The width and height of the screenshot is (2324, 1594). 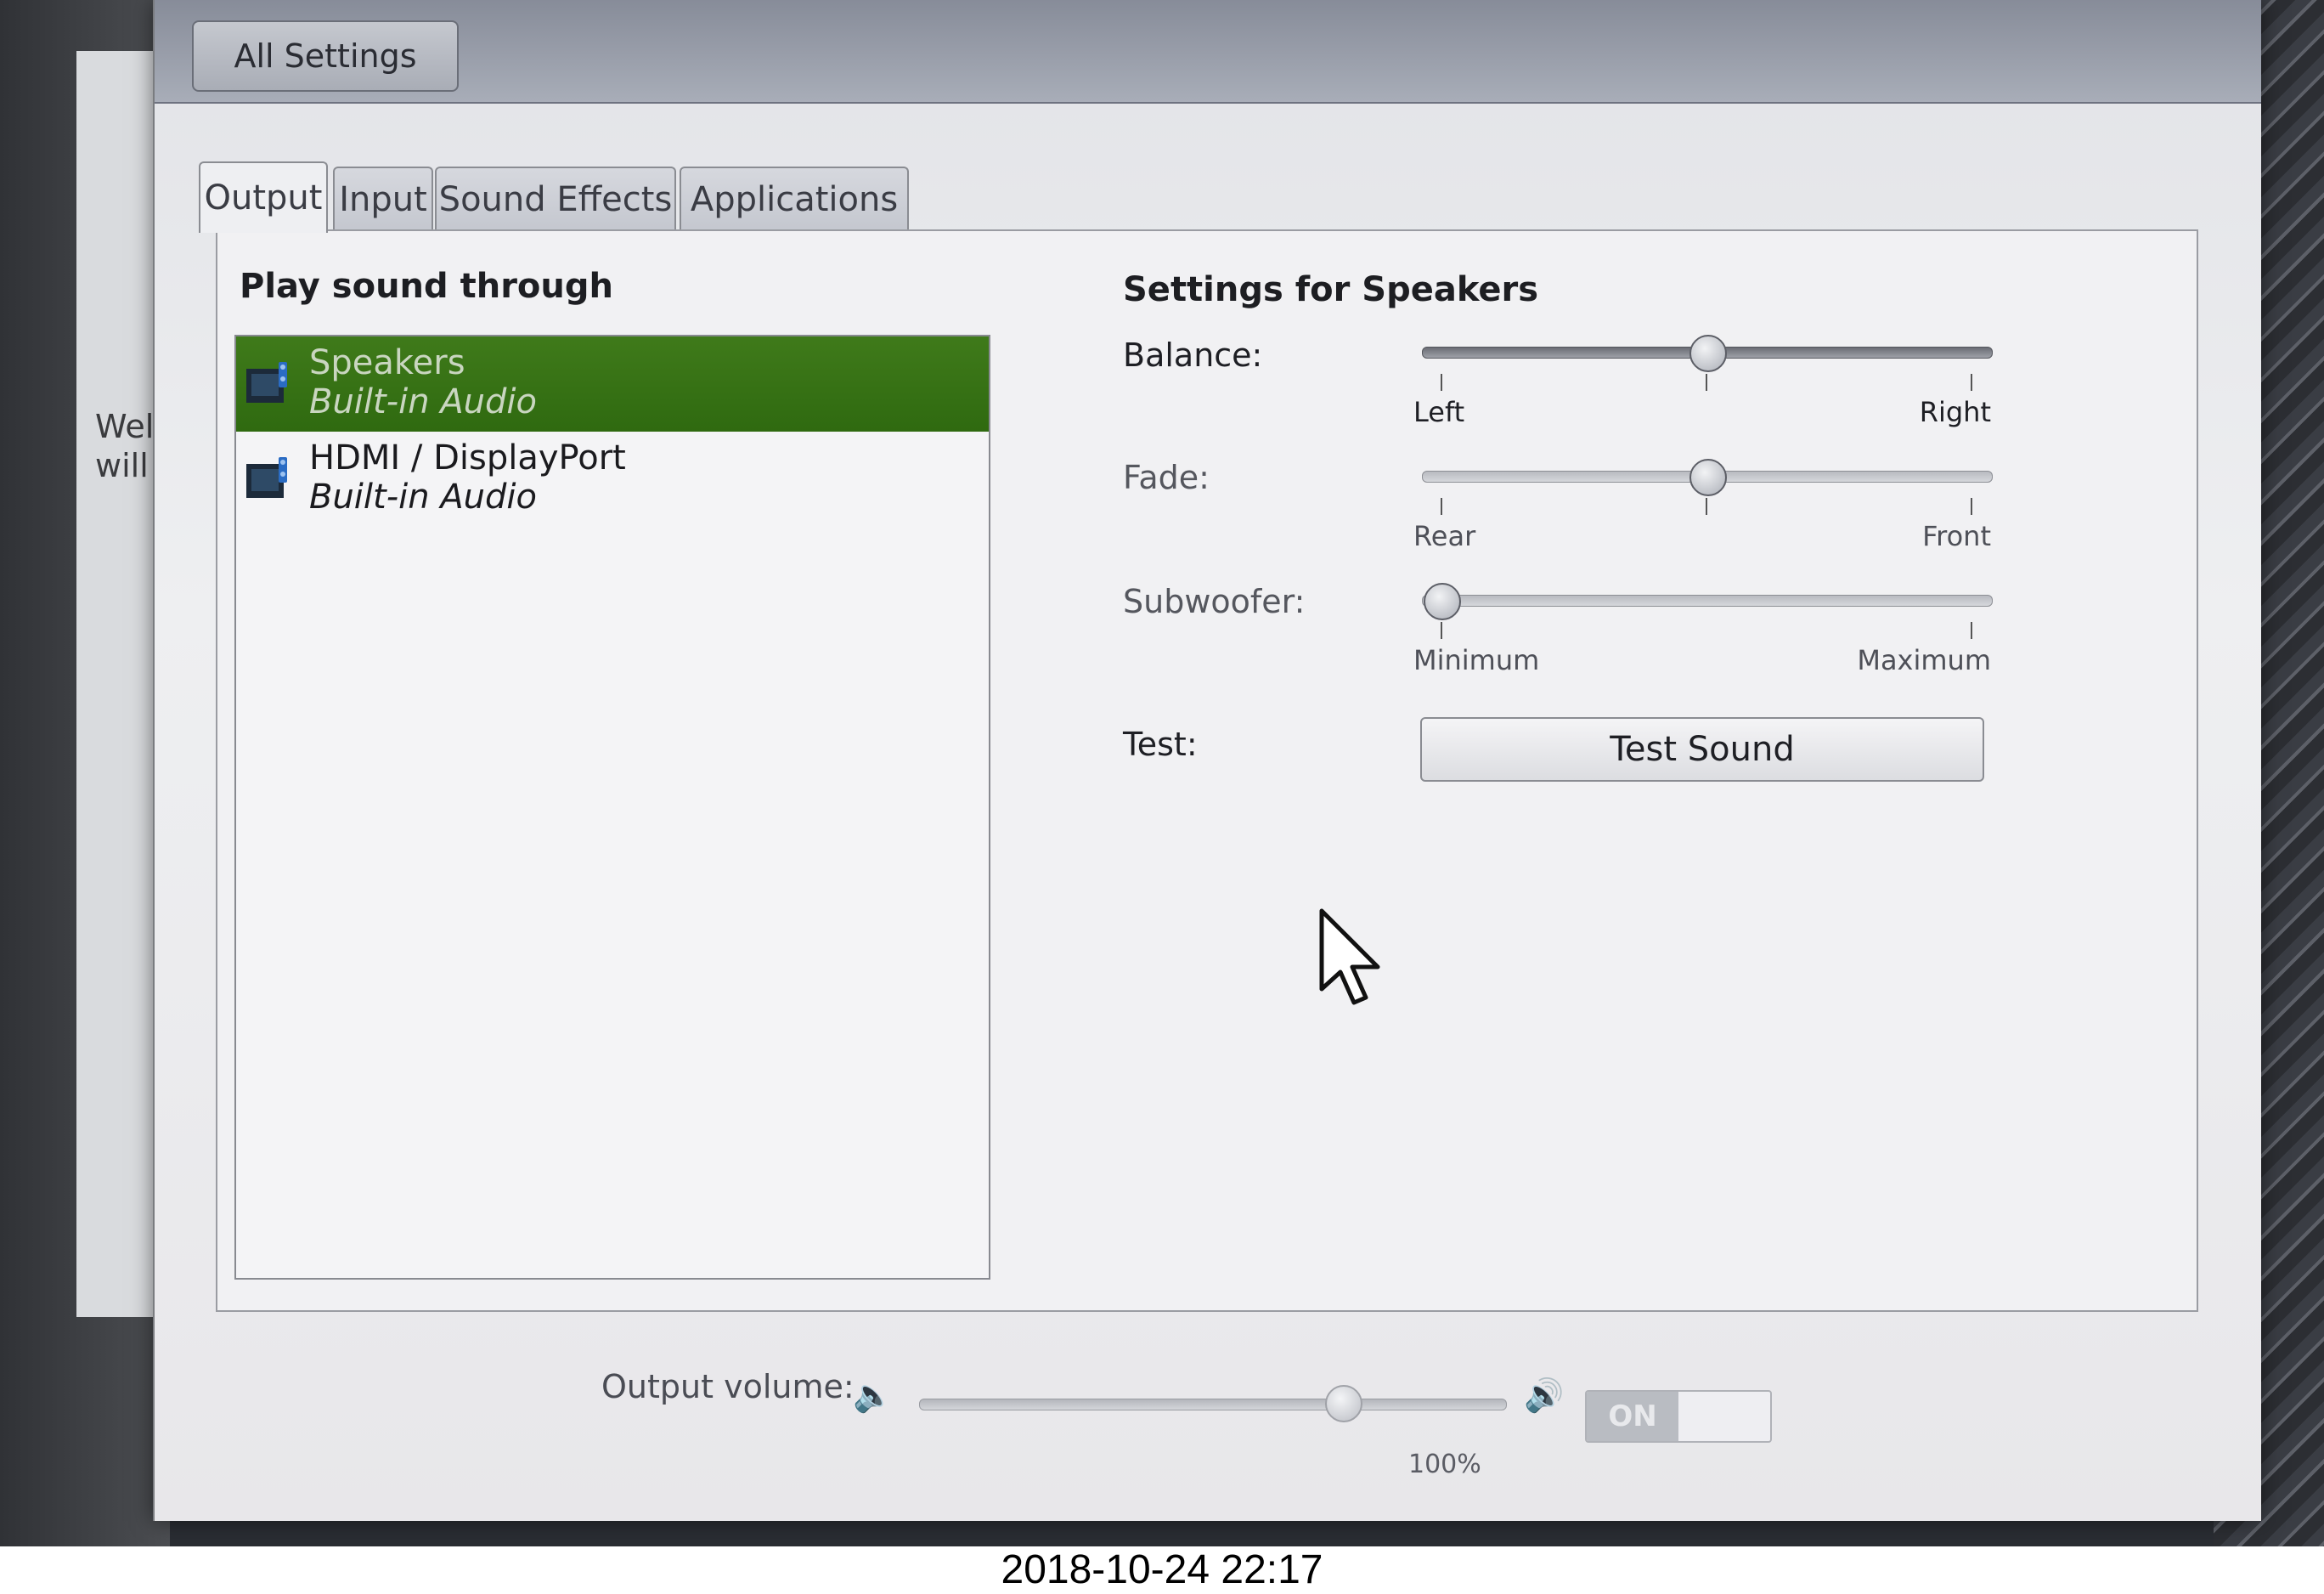 What do you see at coordinates (613, 384) in the screenshot?
I see `device-row-speakers: Speakers Built-in Audio` at bounding box center [613, 384].